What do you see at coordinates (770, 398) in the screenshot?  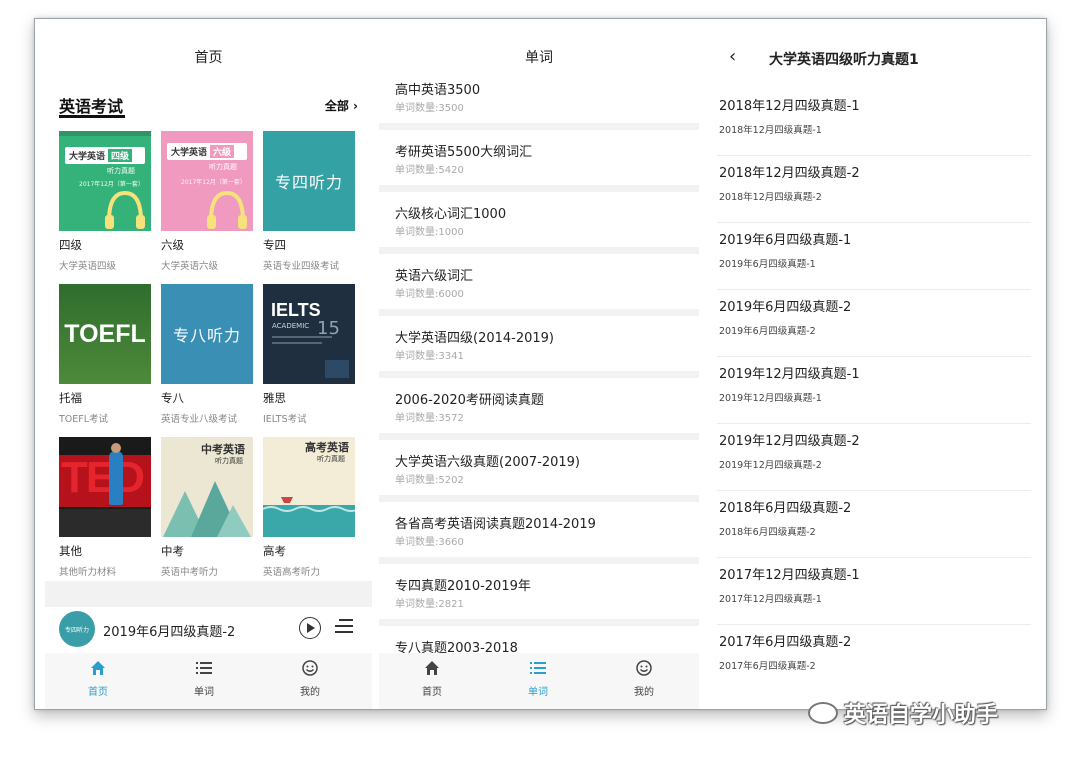 I see `episode-subtitle: 2019年12月四级真题-1` at bounding box center [770, 398].